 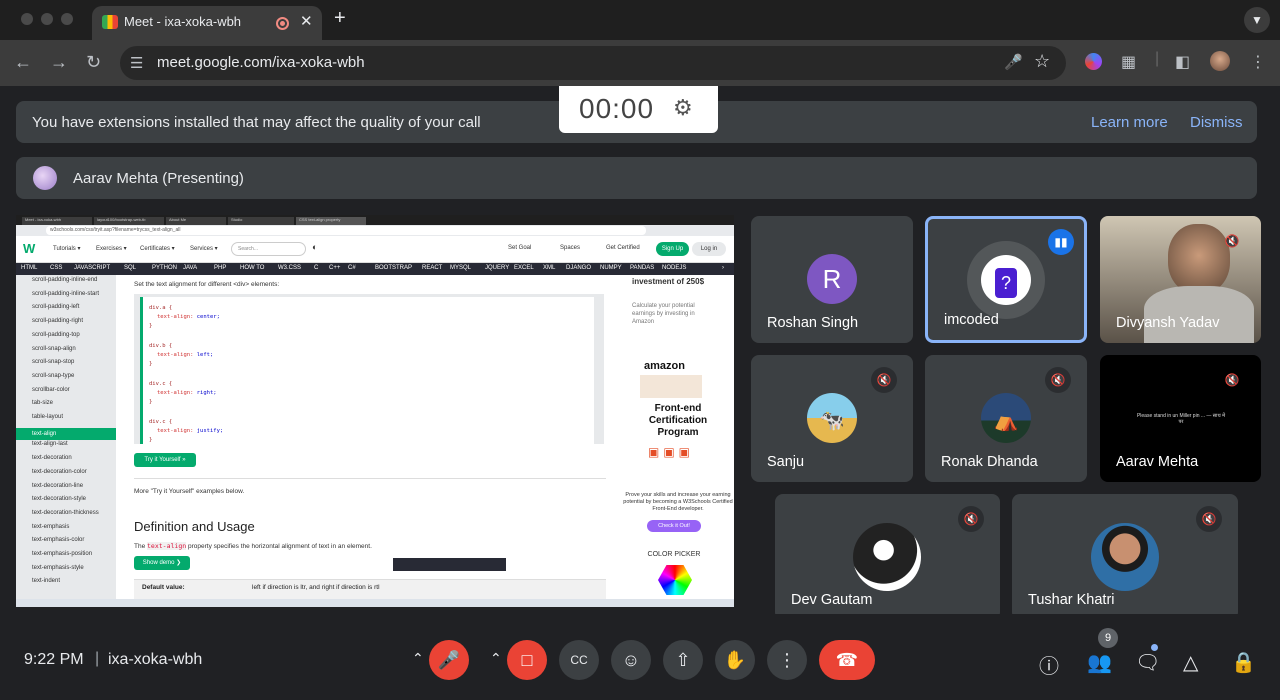 What do you see at coordinates (497, 268) in the screenshot?
I see `w3-menu-item: JQUERY` at bounding box center [497, 268].